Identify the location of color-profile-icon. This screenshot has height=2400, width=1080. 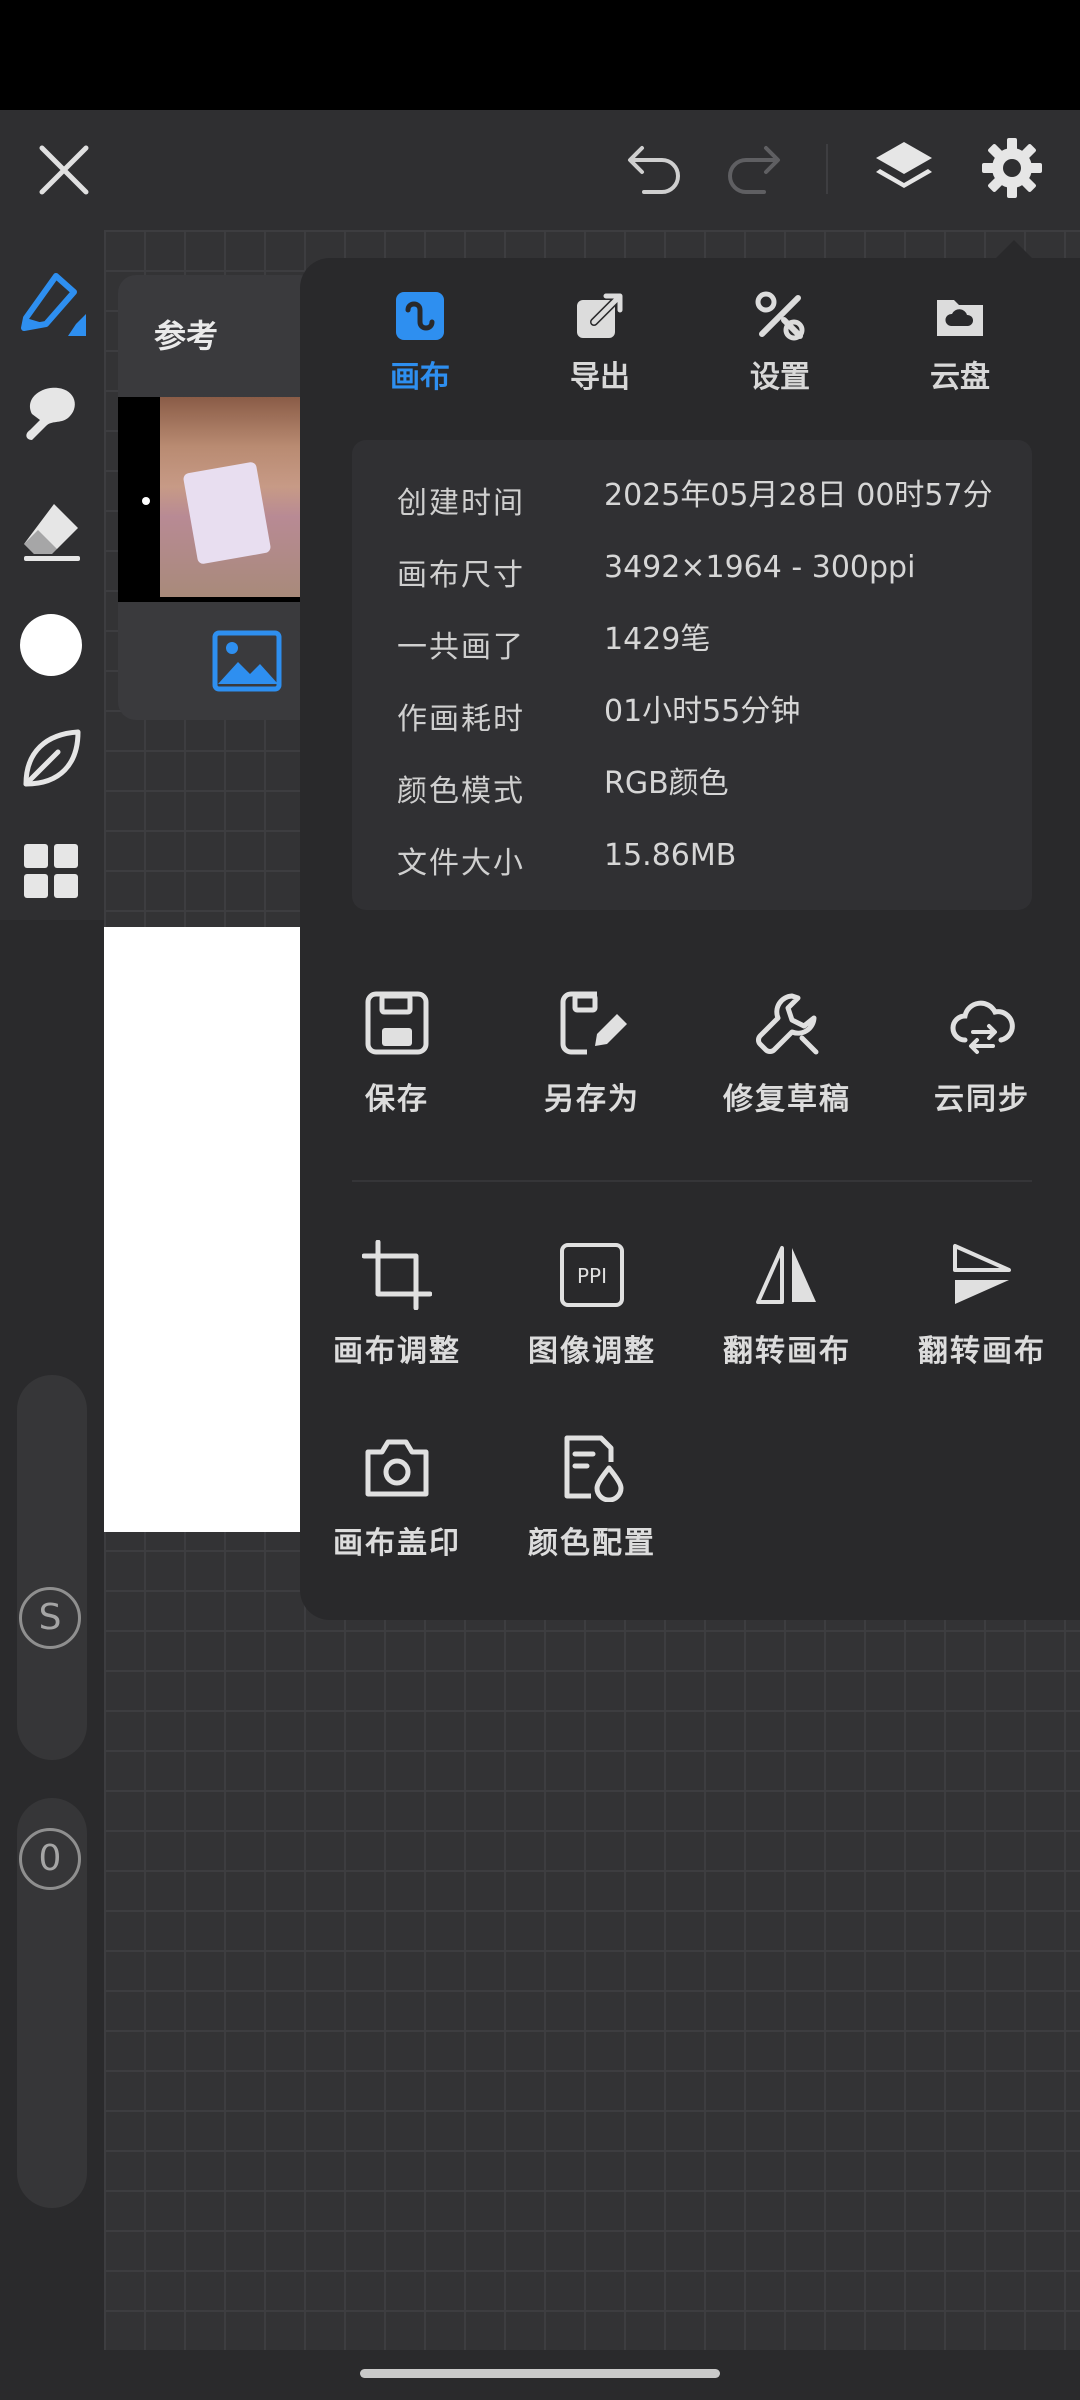
(592, 1467).